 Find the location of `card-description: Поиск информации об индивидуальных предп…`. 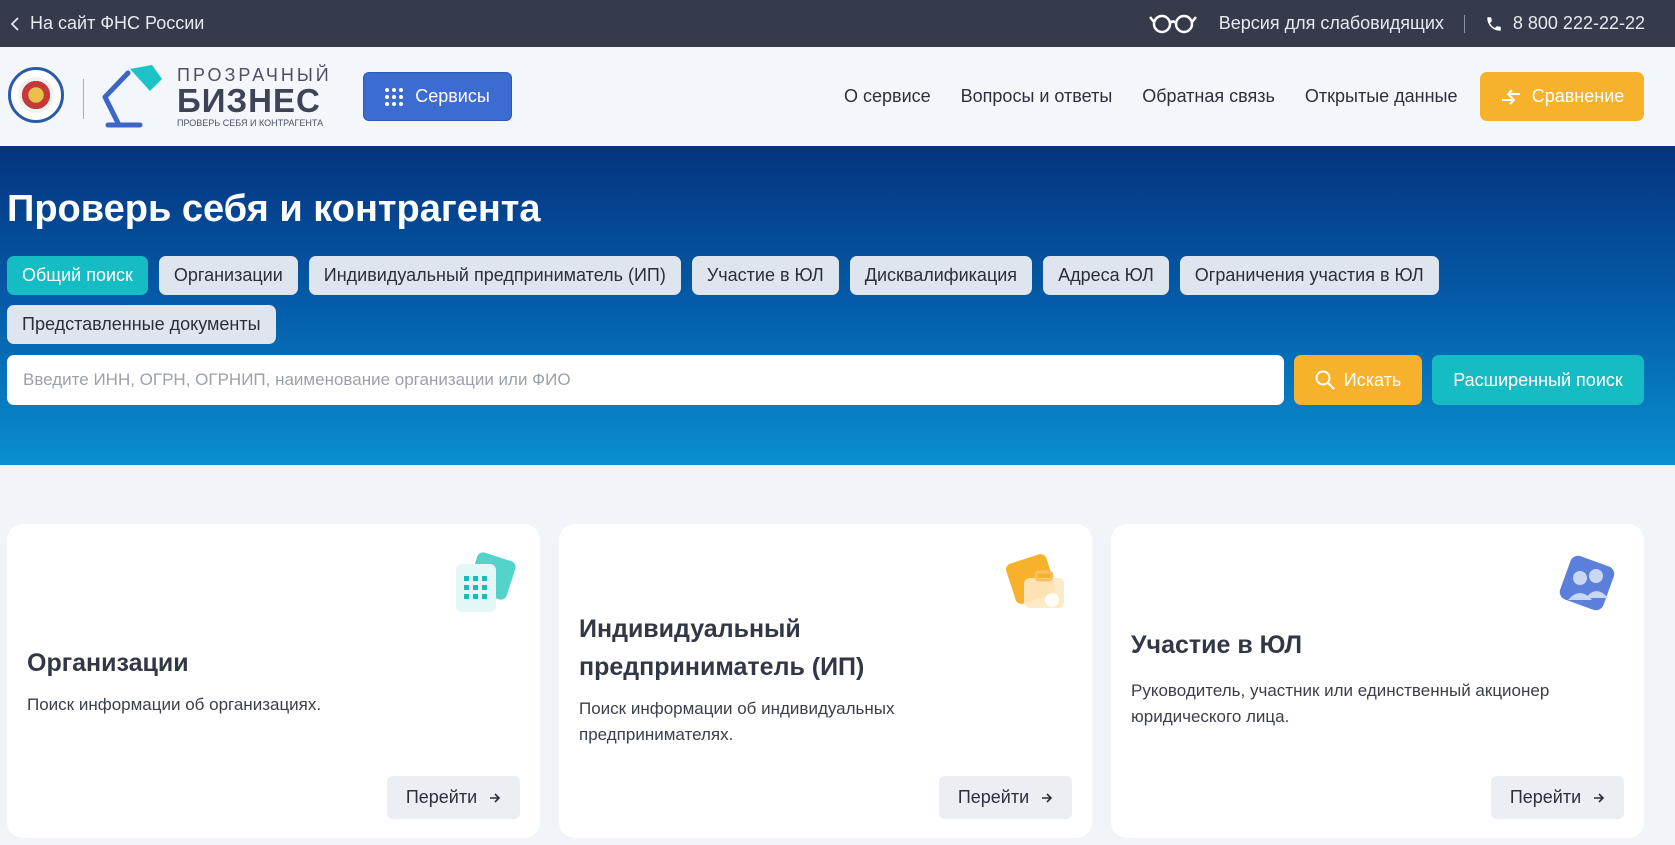

card-description: Поиск информации об индивидуальных предп… is located at coordinates (737, 721).